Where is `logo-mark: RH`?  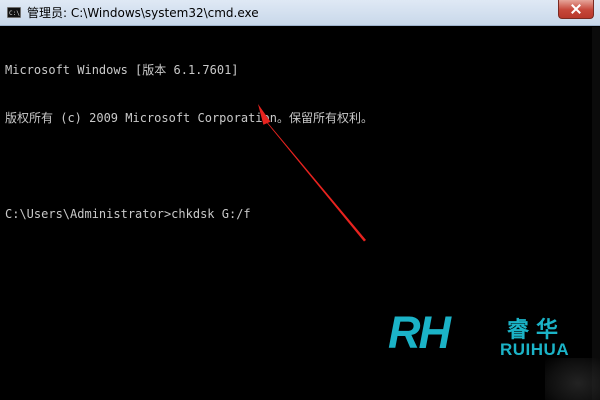
logo-mark: RH is located at coordinates (419, 332).